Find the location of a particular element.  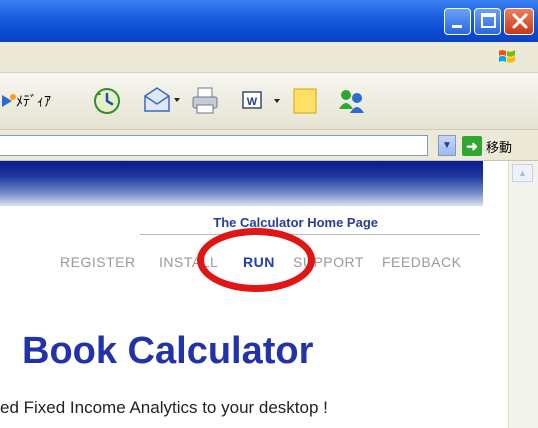

vertical-scrollbar is located at coordinates (523, 294).